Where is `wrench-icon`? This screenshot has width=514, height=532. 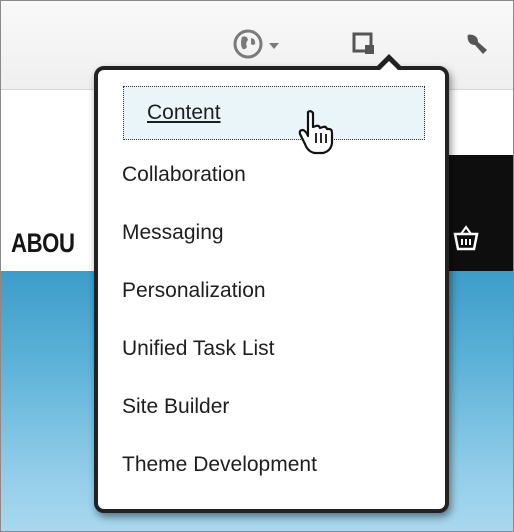 wrench-icon is located at coordinates (477, 46).